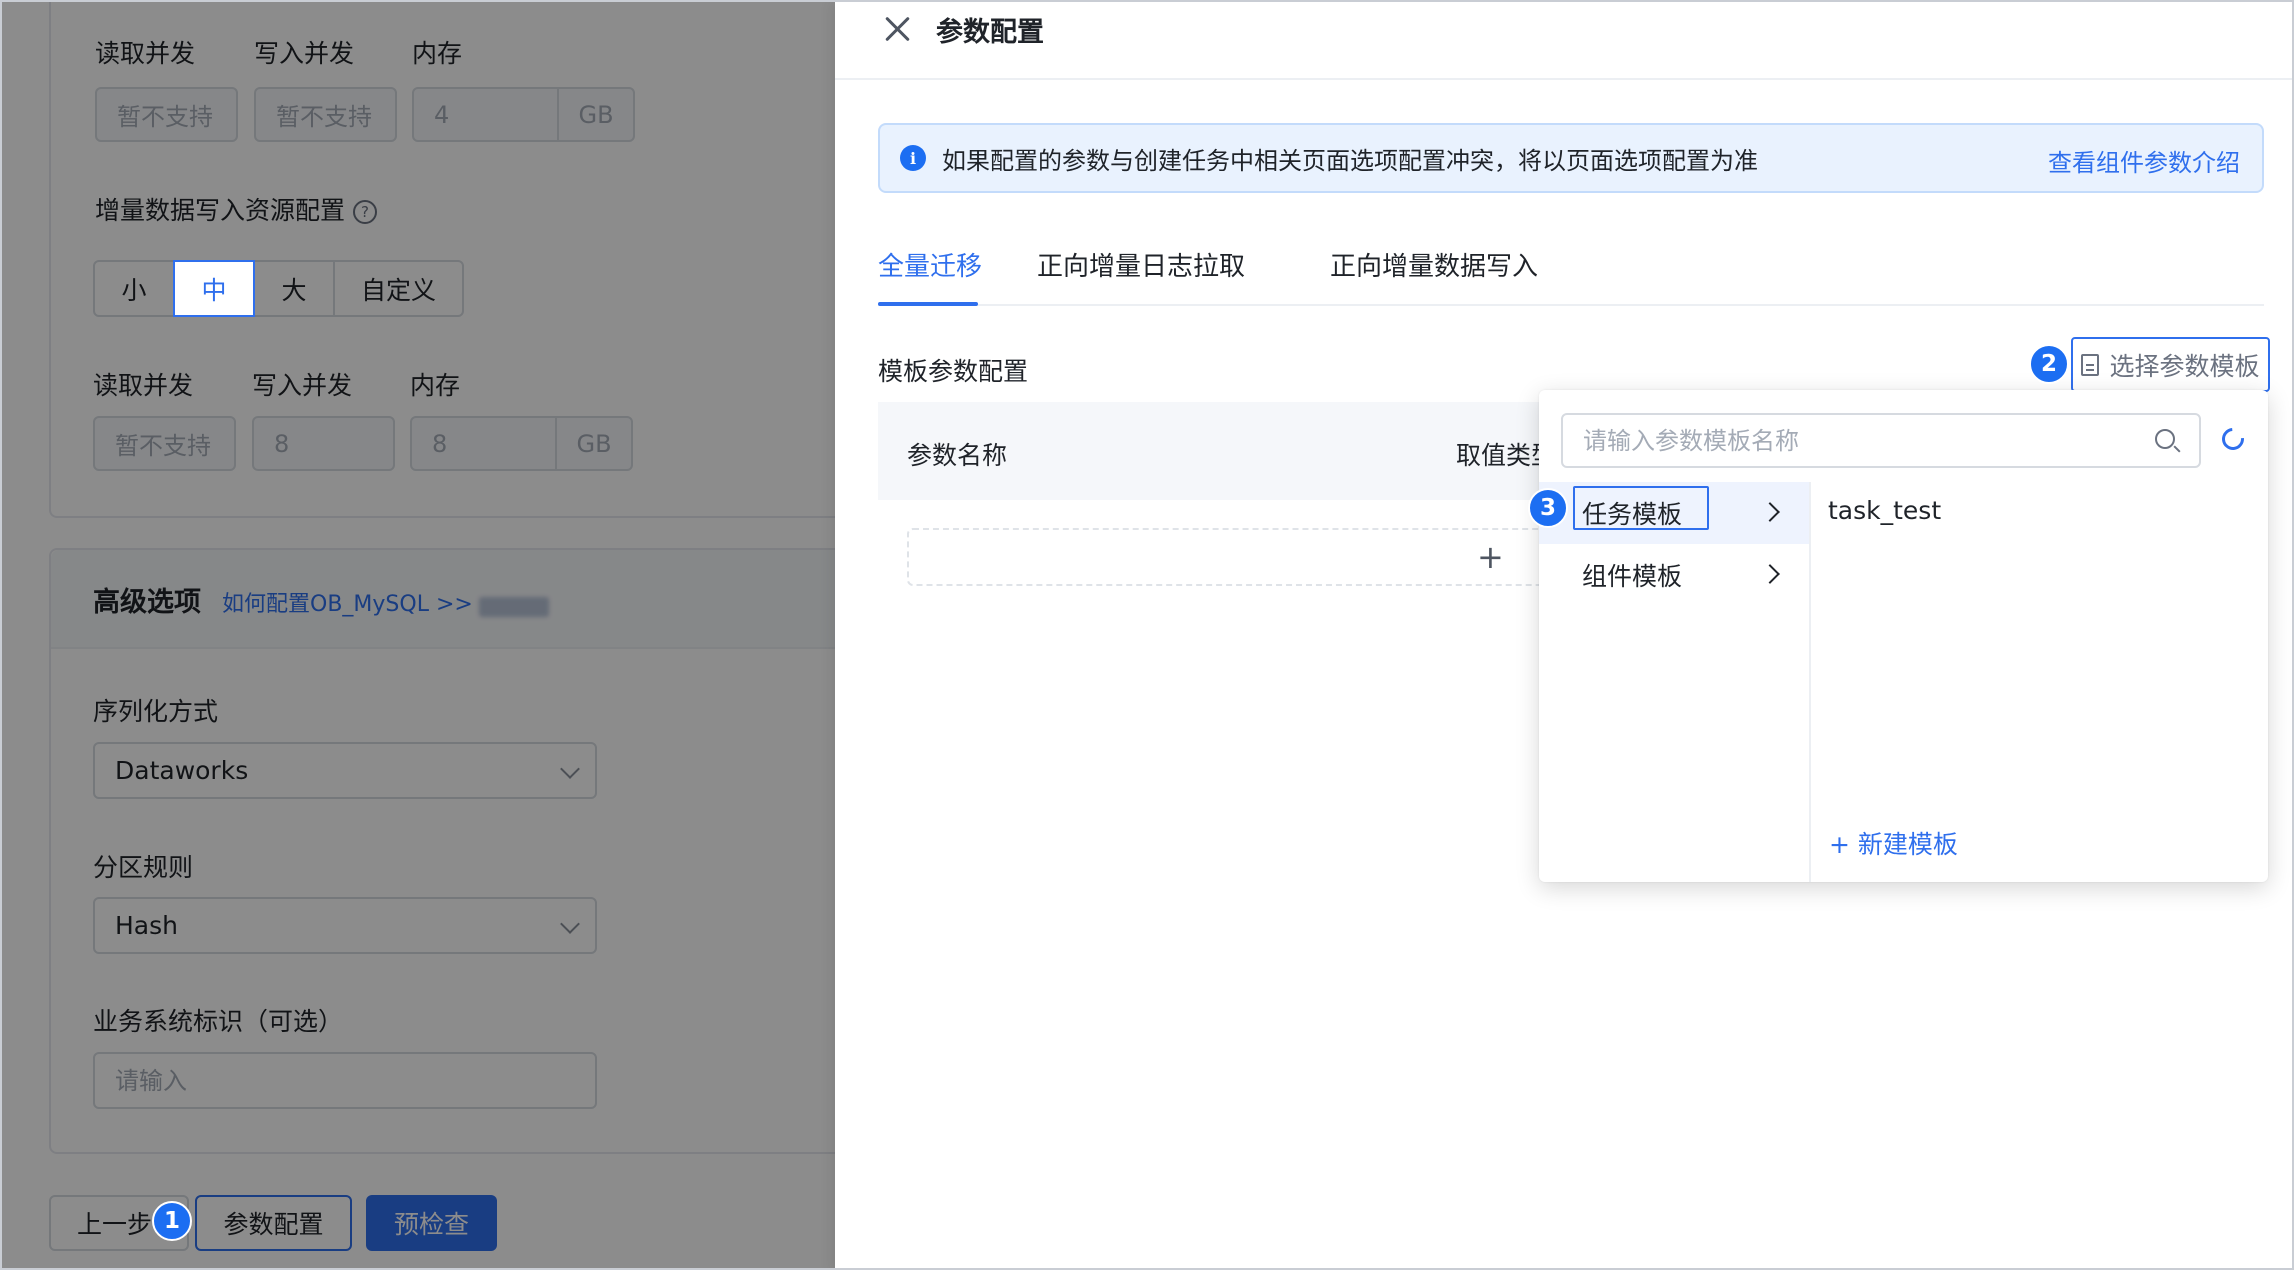 This screenshot has height=1270, width=2294. Describe the element at coordinates (1903, 636) in the screenshot. I see `template-selector-popover: 任务模板 组件模板 task_test + 新建模板` at that location.